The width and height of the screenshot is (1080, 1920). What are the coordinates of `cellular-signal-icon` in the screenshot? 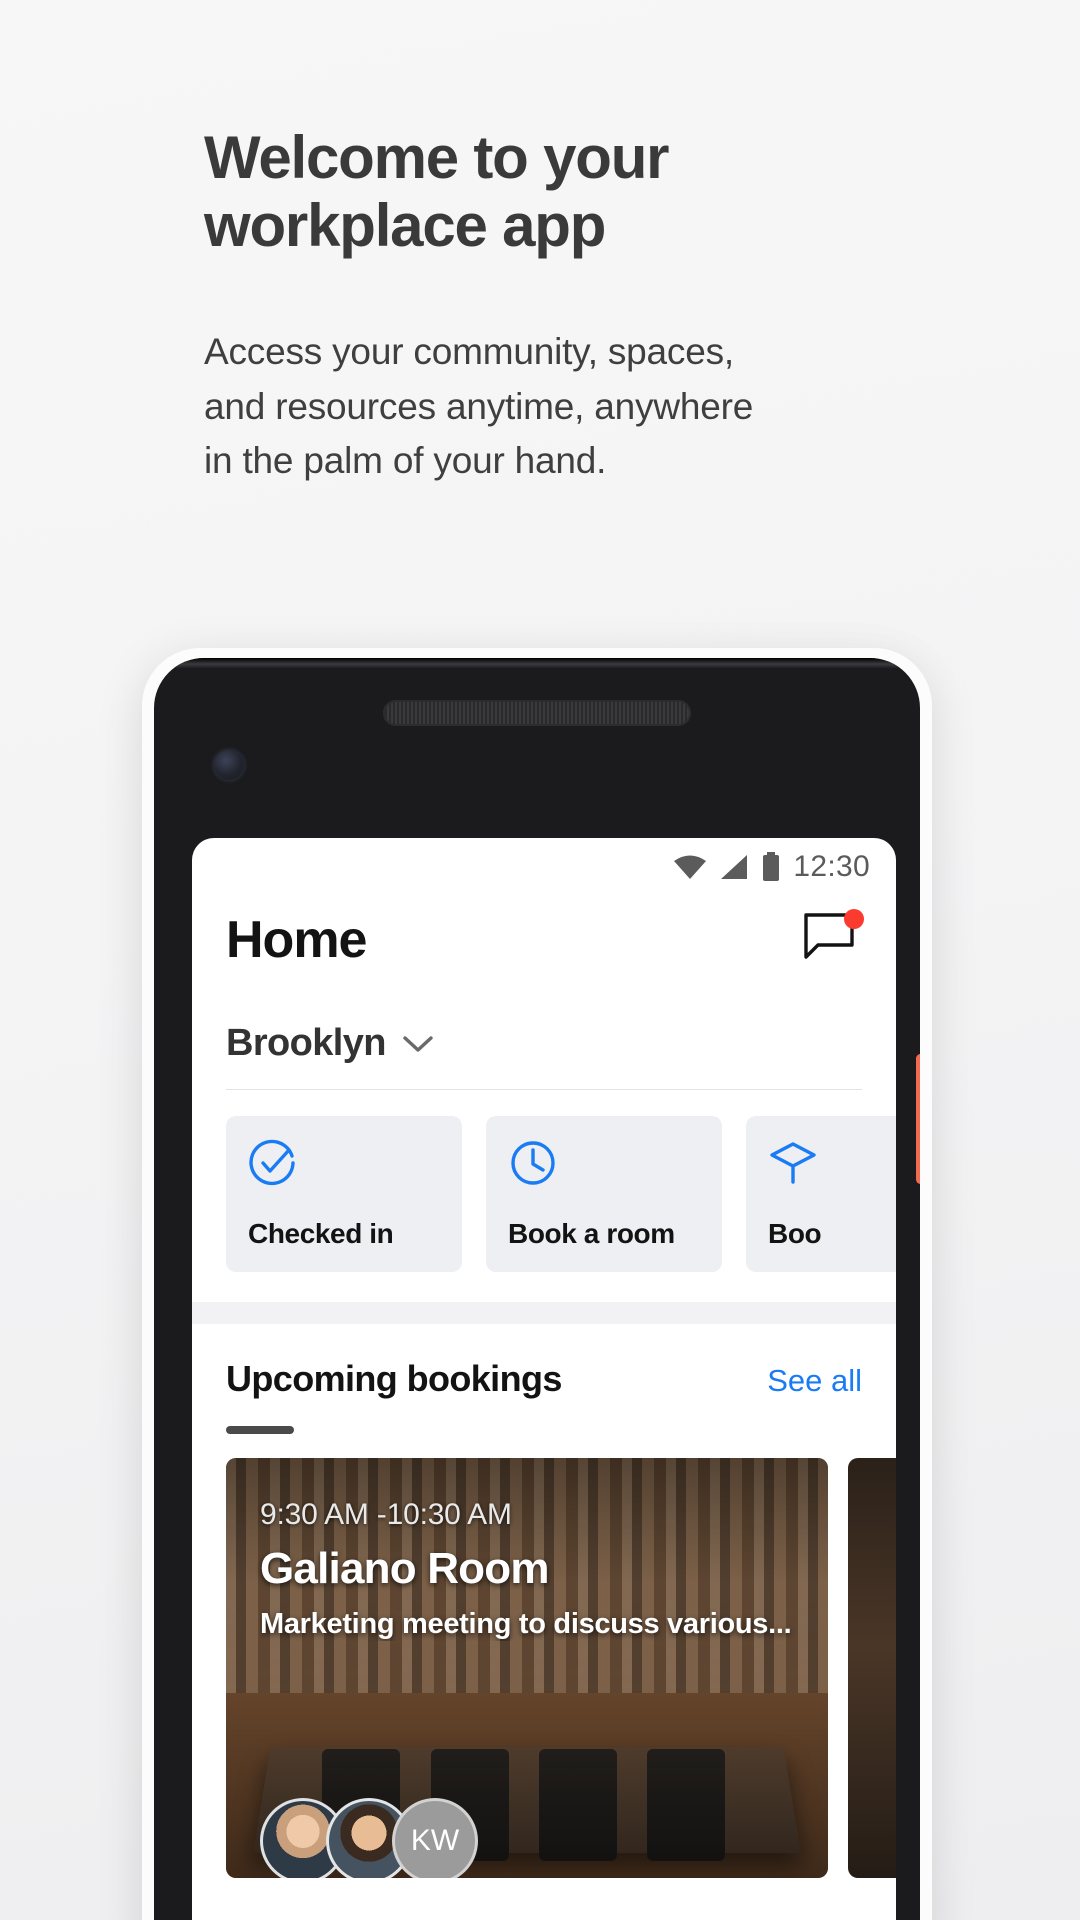 It's located at (734, 867).